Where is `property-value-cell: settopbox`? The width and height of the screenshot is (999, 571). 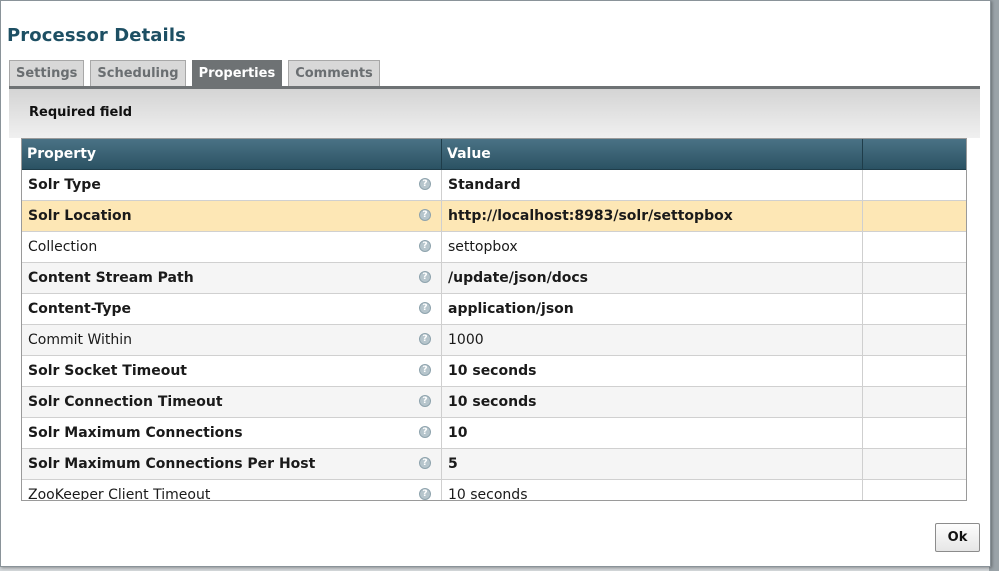 property-value-cell: settopbox is located at coordinates (652, 247).